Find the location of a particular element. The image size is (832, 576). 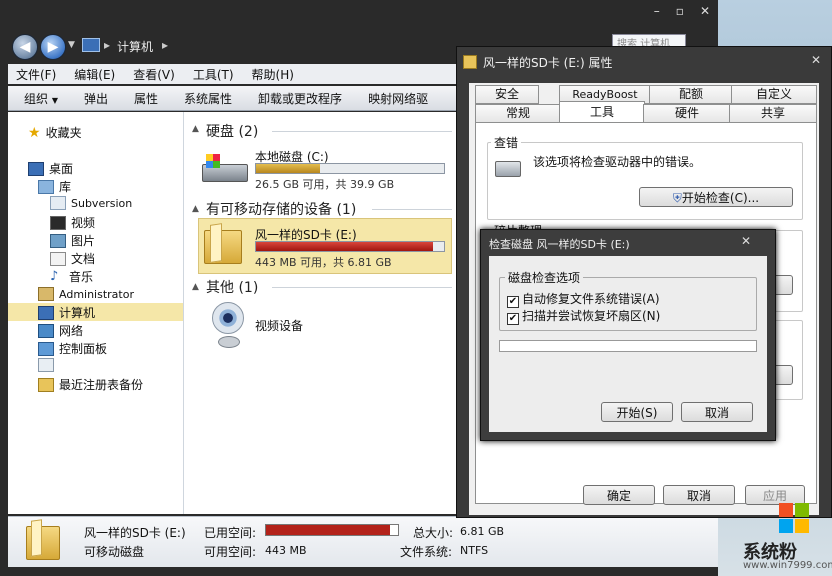

error-check-text: 该选项将检查驱动器中的错误。 is located at coordinates (617, 162).